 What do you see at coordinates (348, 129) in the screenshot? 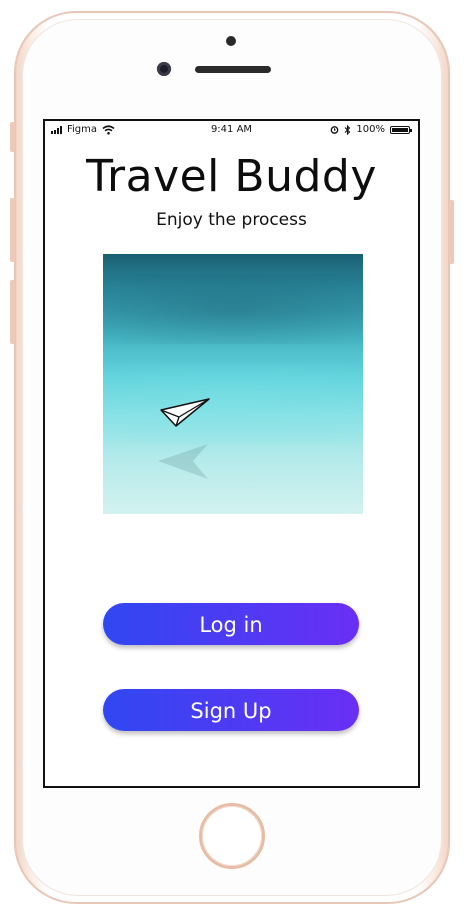
I see `bluetooth-icon` at bounding box center [348, 129].